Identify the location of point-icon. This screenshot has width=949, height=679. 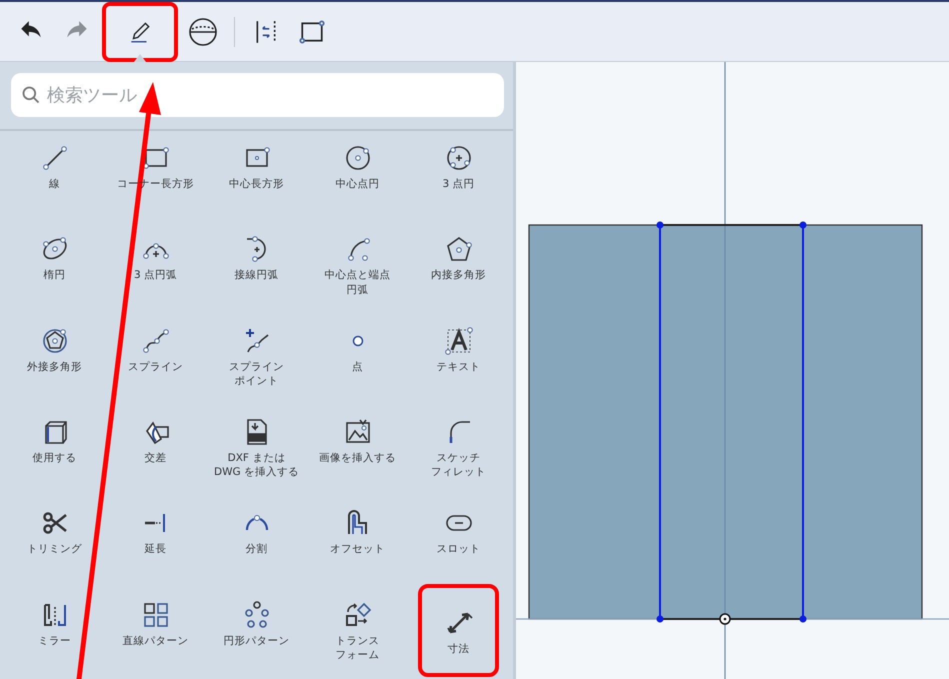
(358, 340).